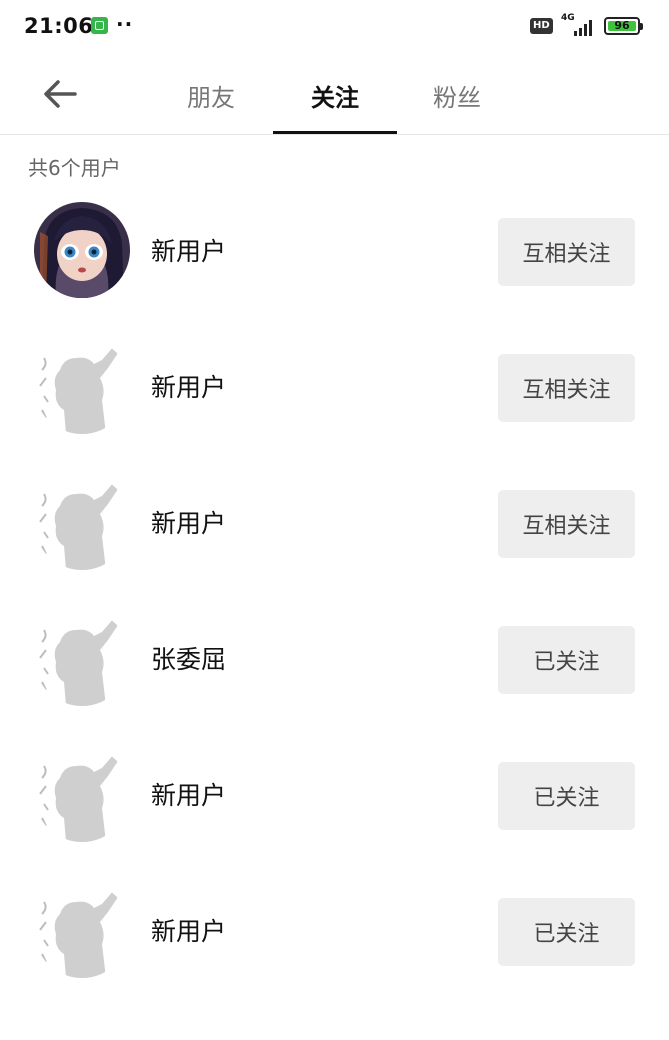 The height and width of the screenshot is (1040, 669). What do you see at coordinates (568, 18) in the screenshot?
I see `network-type: 4G` at bounding box center [568, 18].